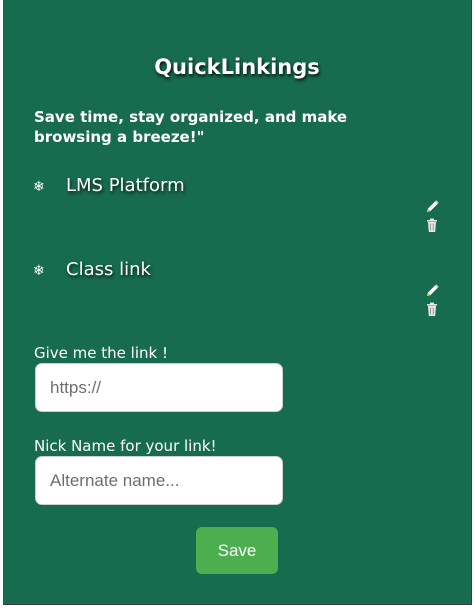 The width and height of the screenshot is (474, 608). I want to click on save-button: Save, so click(237, 550).